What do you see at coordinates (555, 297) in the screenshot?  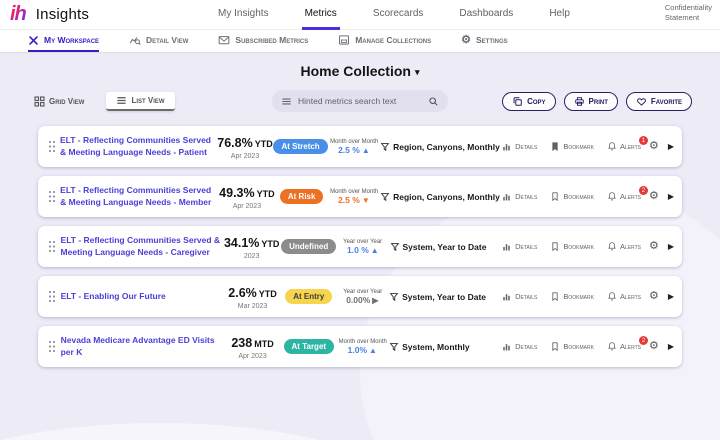 I see `bookmark-icon` at bounding box center [555, 297].